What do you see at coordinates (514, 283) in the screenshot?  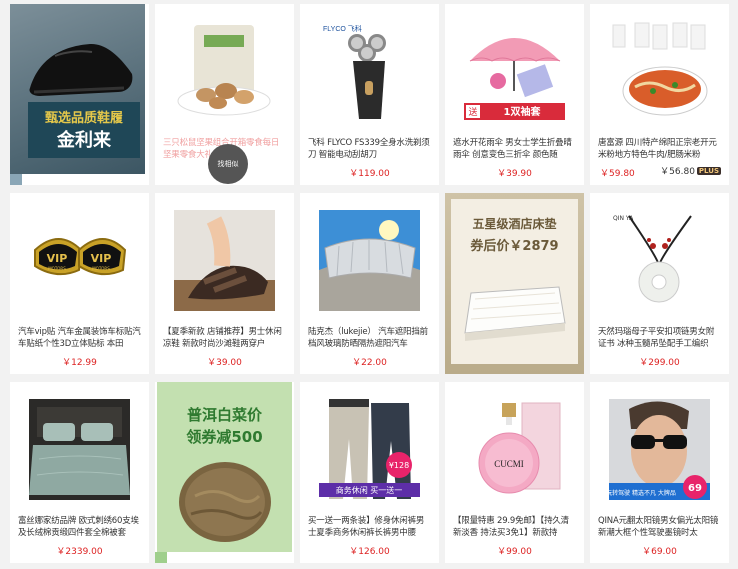 I see `banner-card-mattress: 五星级酒店床垫 券后价￥2879` at bounding box center [514, 283].